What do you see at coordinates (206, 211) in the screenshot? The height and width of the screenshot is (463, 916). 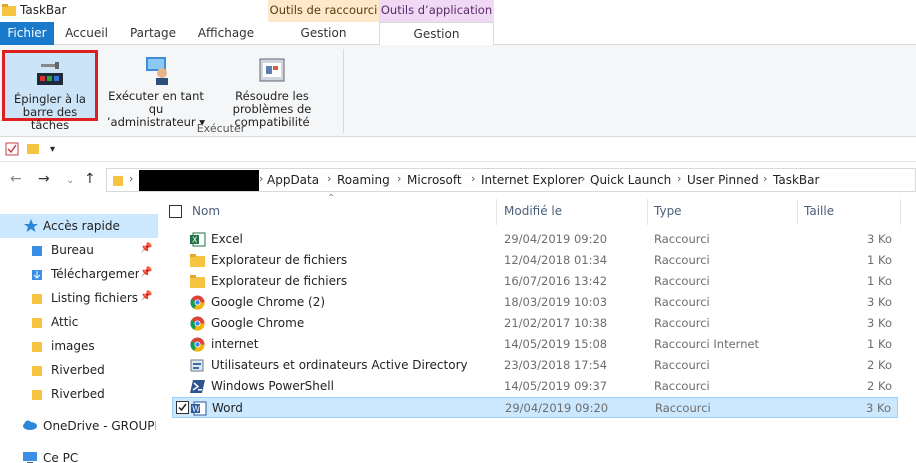 I see `column-header-name: Nom` at bounding box center [206, 211].